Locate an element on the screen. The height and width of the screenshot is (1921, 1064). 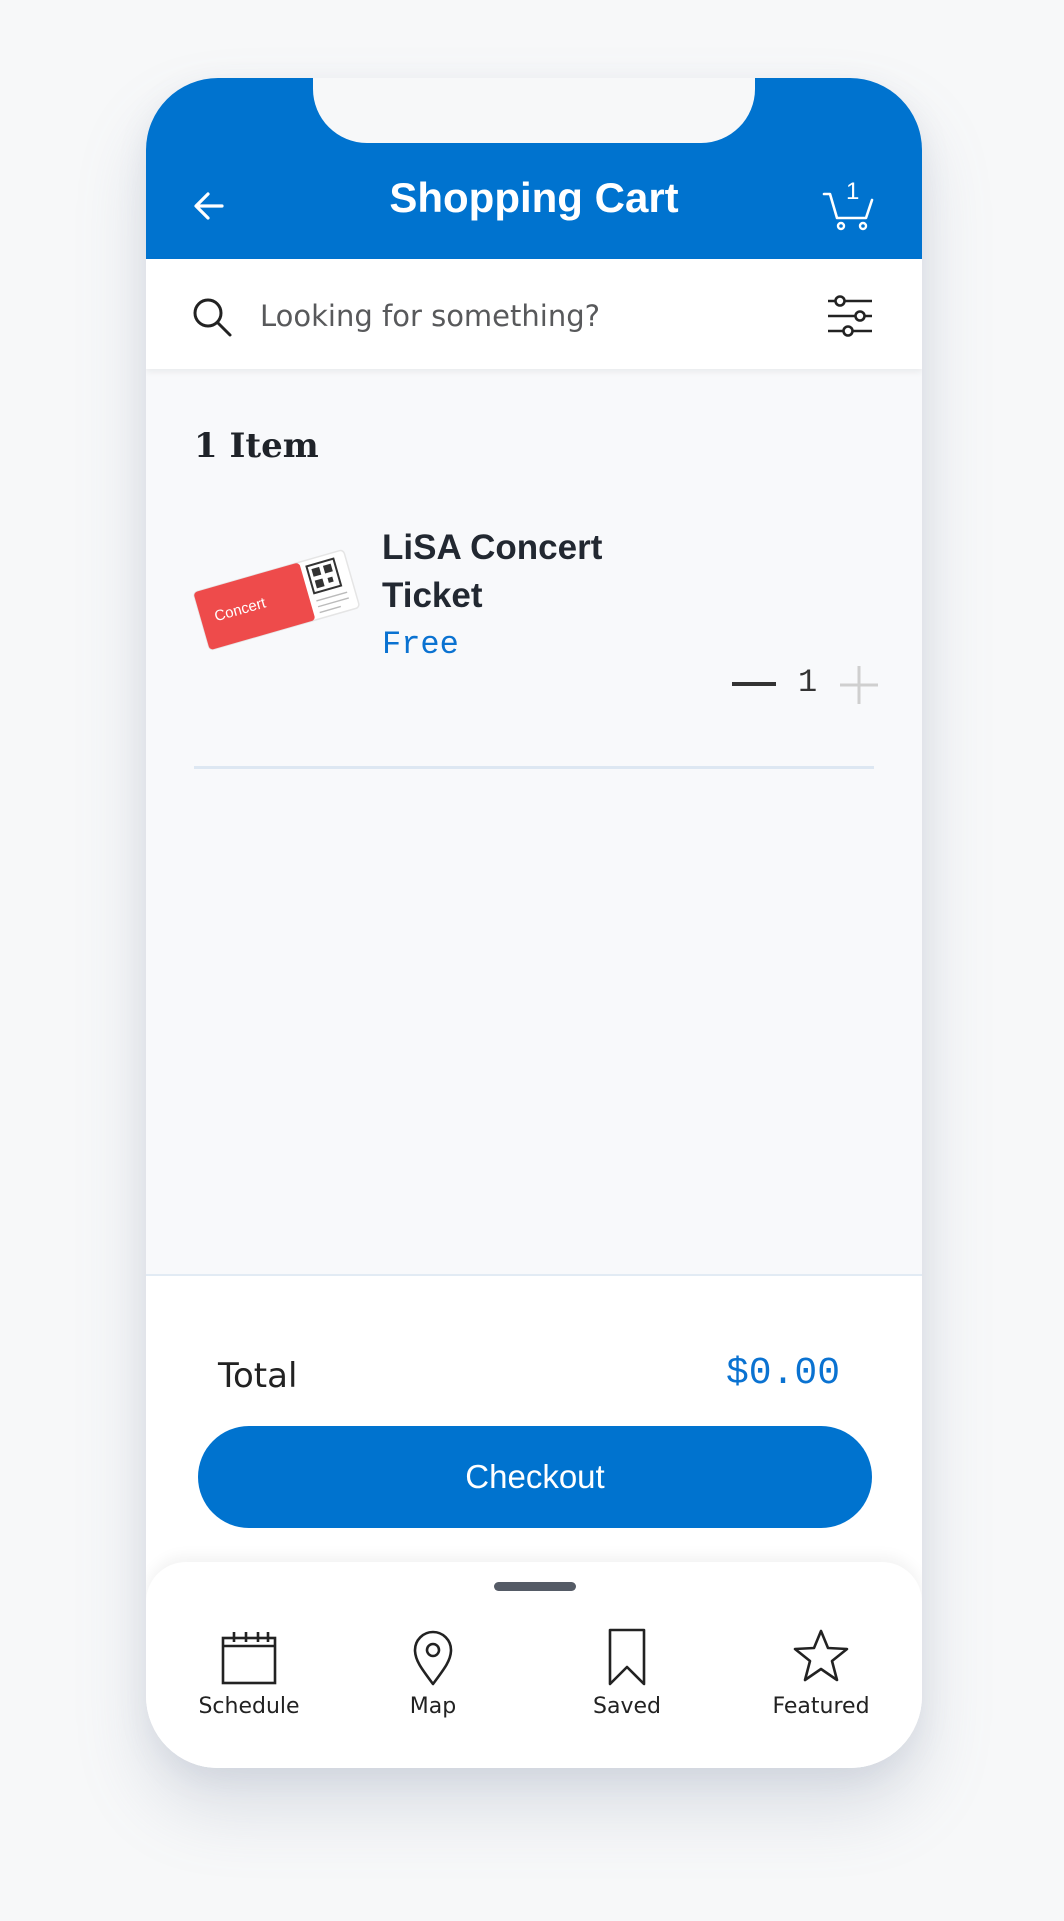
filter-sliders-icon is located at coordinates (850, 316).